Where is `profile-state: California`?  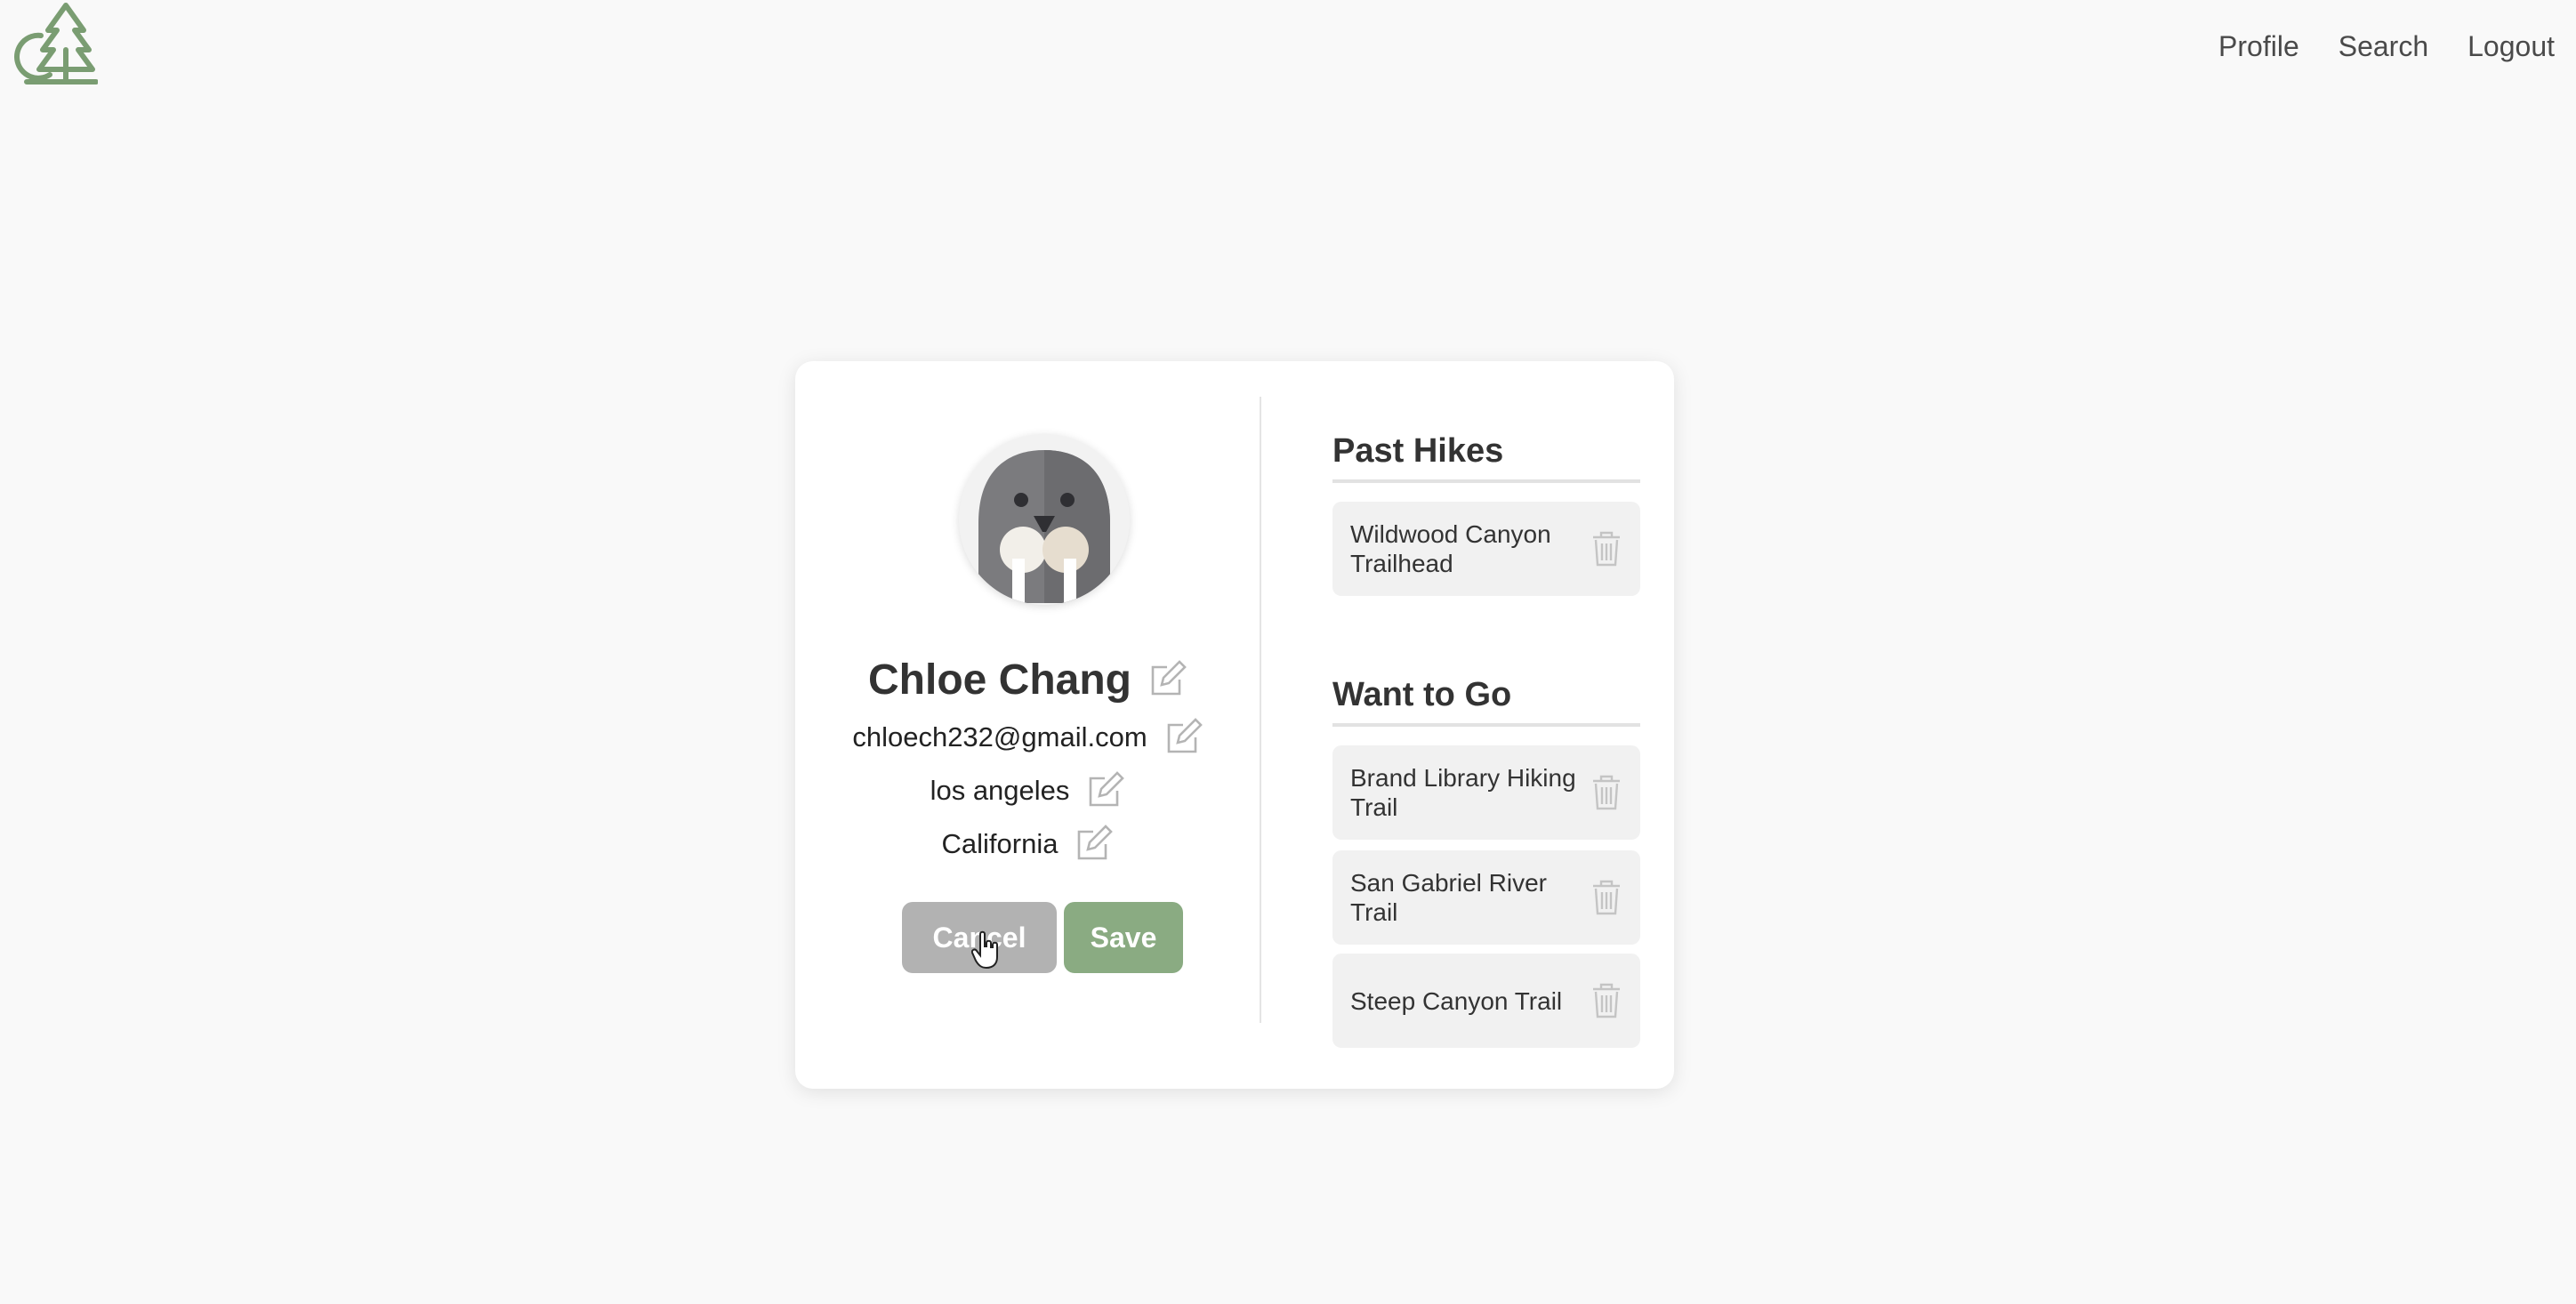
profile-state: California is located at coordinates (1000, 843).